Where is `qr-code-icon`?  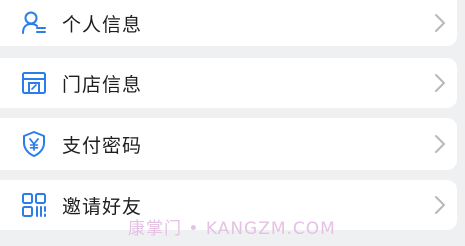
qr-code-icon is located at coordinates (34, 205).